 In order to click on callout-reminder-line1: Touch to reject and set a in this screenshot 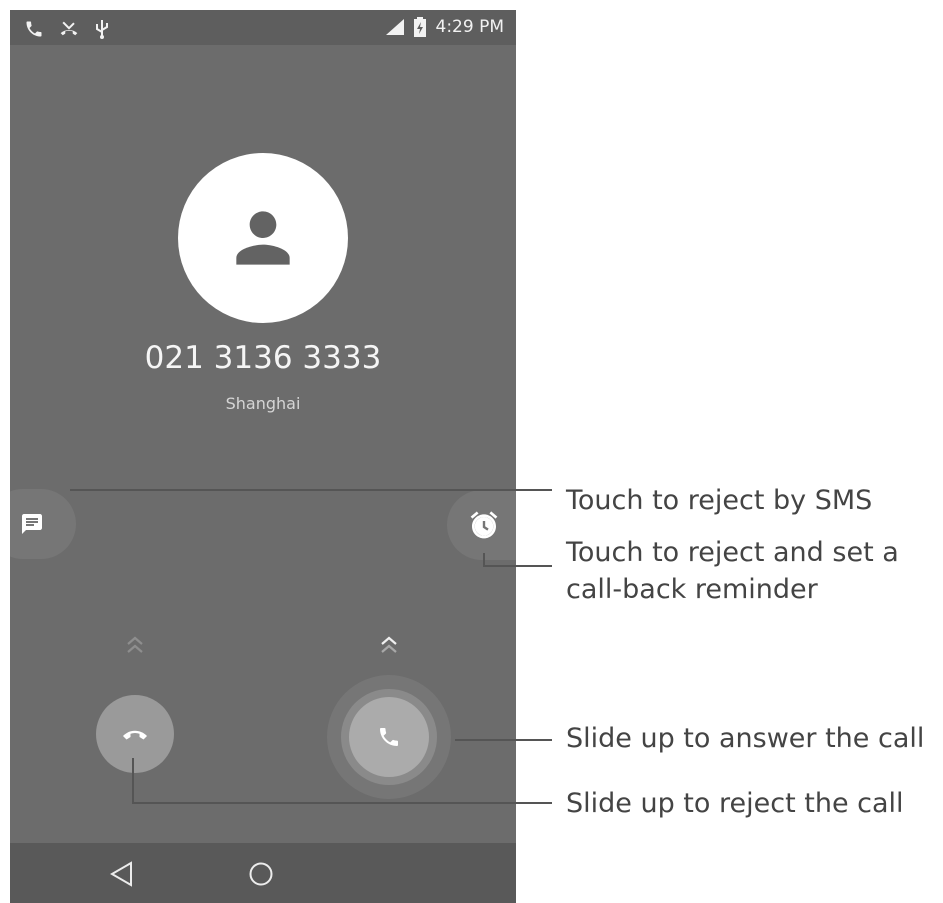, I will do `click(732, 552)`.